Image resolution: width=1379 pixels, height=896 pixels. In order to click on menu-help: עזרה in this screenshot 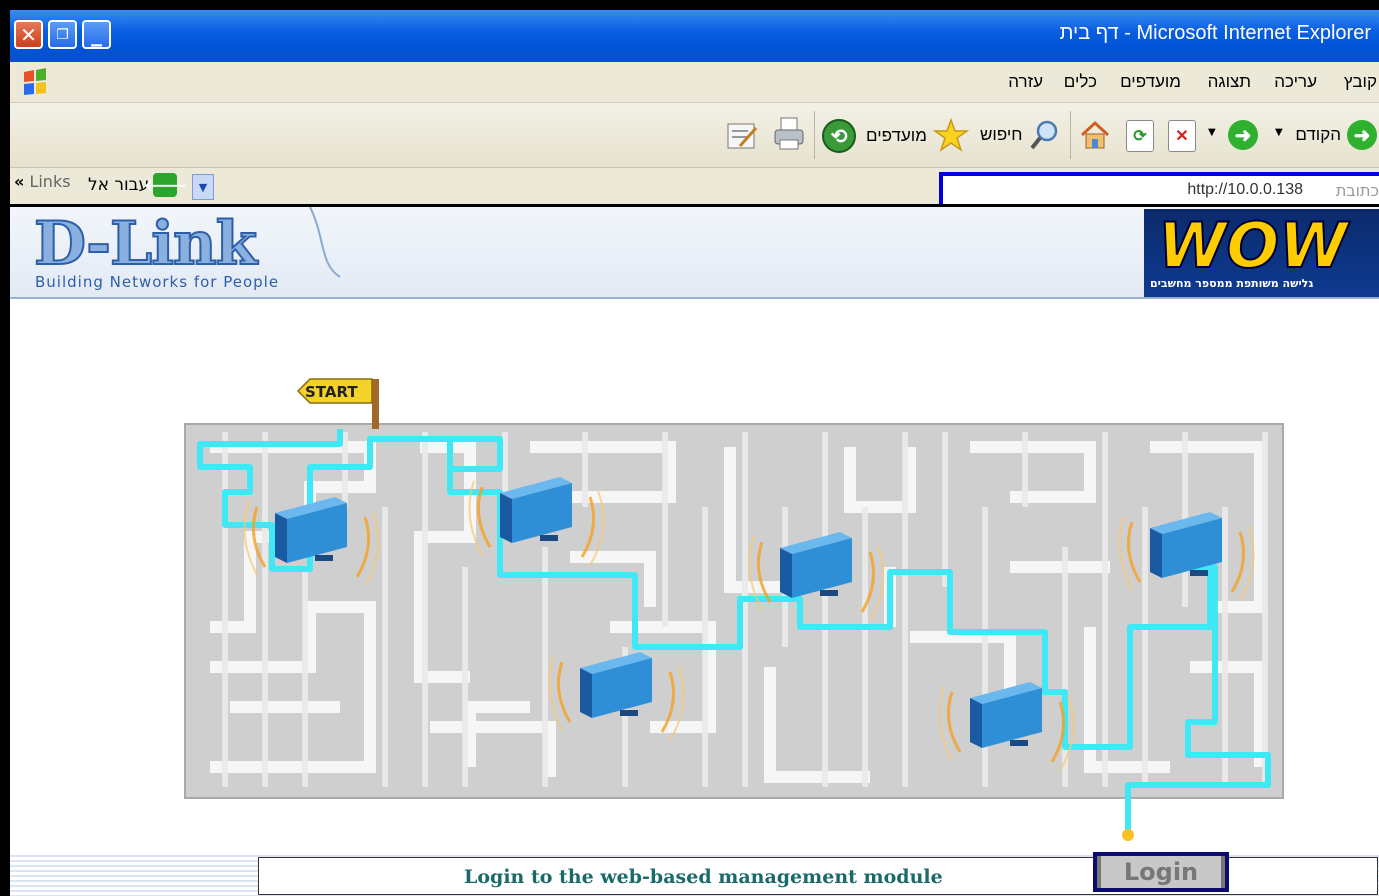, I will do `click(1025, 82)`.